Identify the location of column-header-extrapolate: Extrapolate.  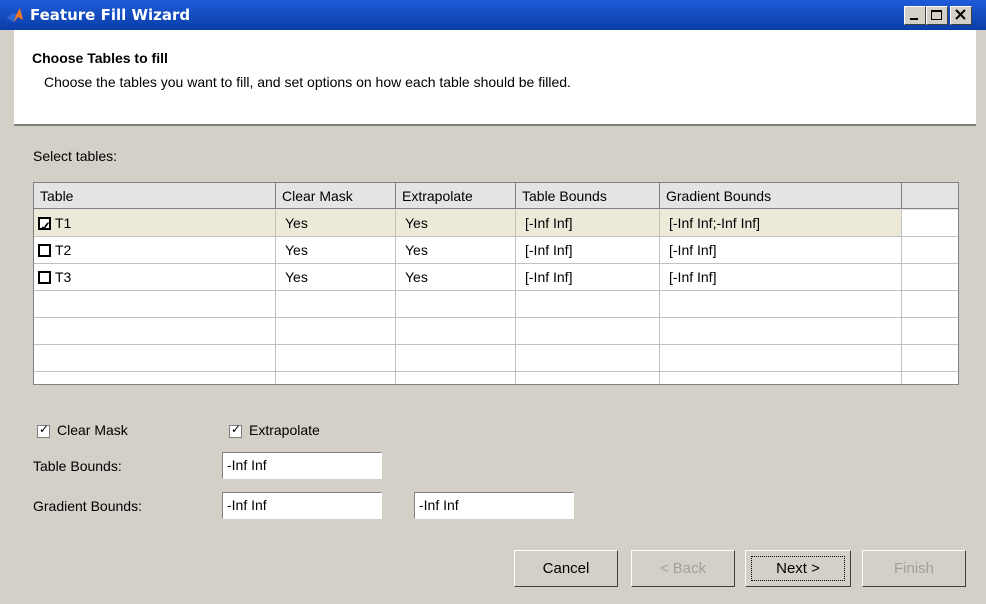
(456, 196).